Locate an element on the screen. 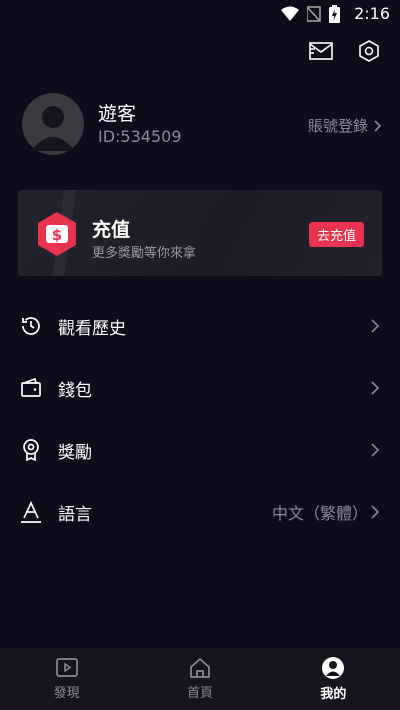  reward-icon is located at coordinates (31, 450).